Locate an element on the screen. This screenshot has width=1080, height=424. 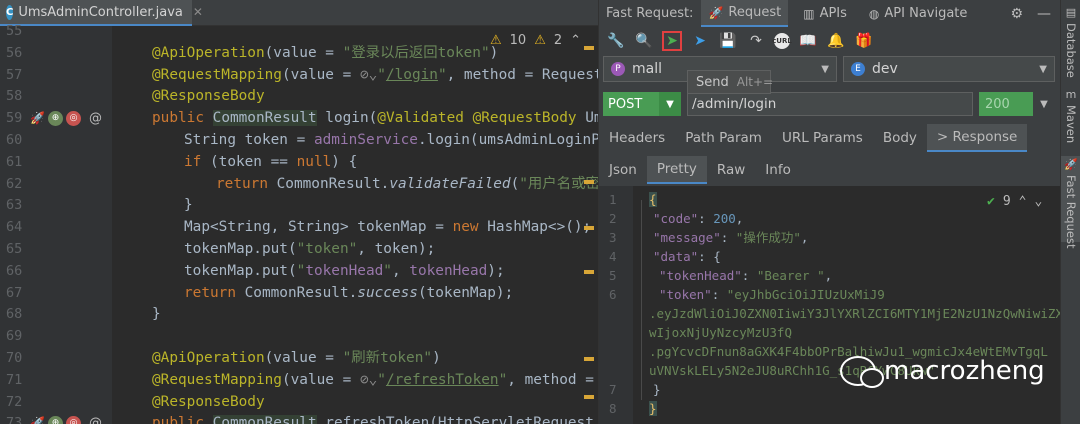
response-inspection-widget: ✔ 9 ⌃ ⌄ is located at coordinates (1014, 201).